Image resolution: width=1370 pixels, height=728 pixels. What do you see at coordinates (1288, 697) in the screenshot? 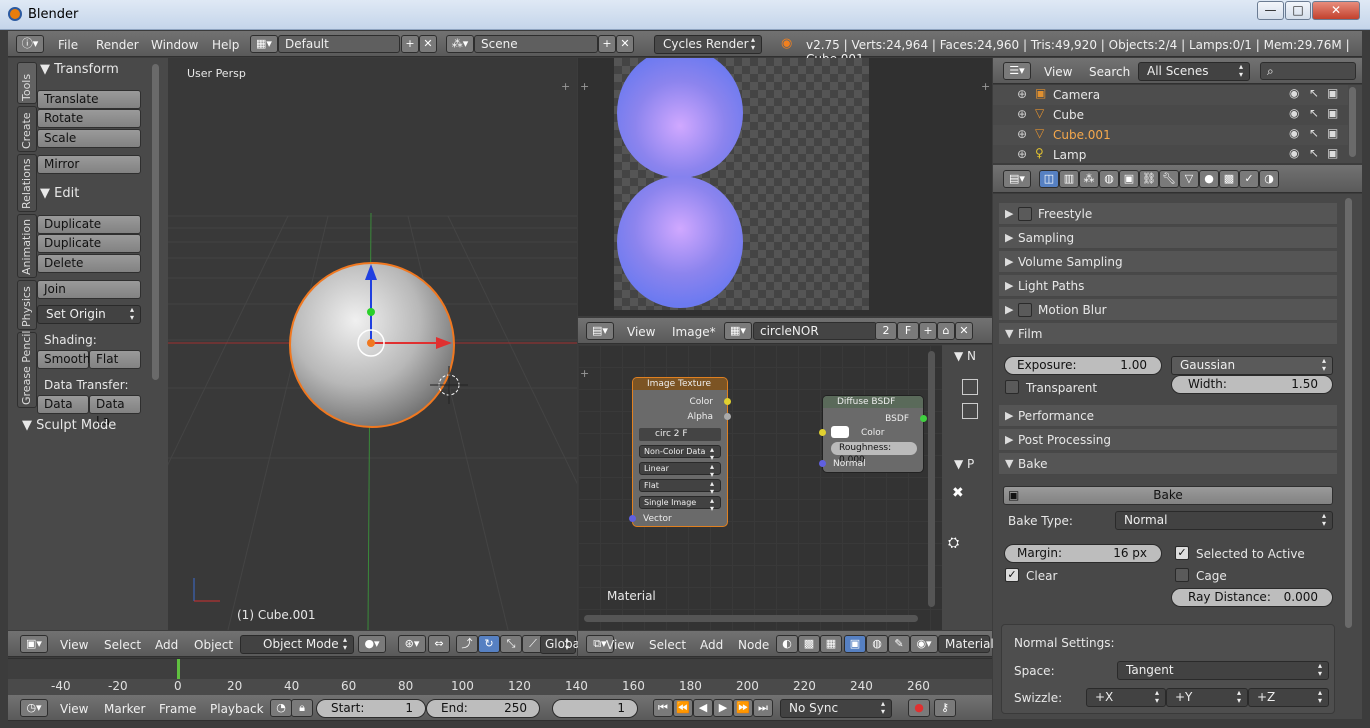
I see `swizzle-z-select: +Z` at bounding box center [1288, 697].